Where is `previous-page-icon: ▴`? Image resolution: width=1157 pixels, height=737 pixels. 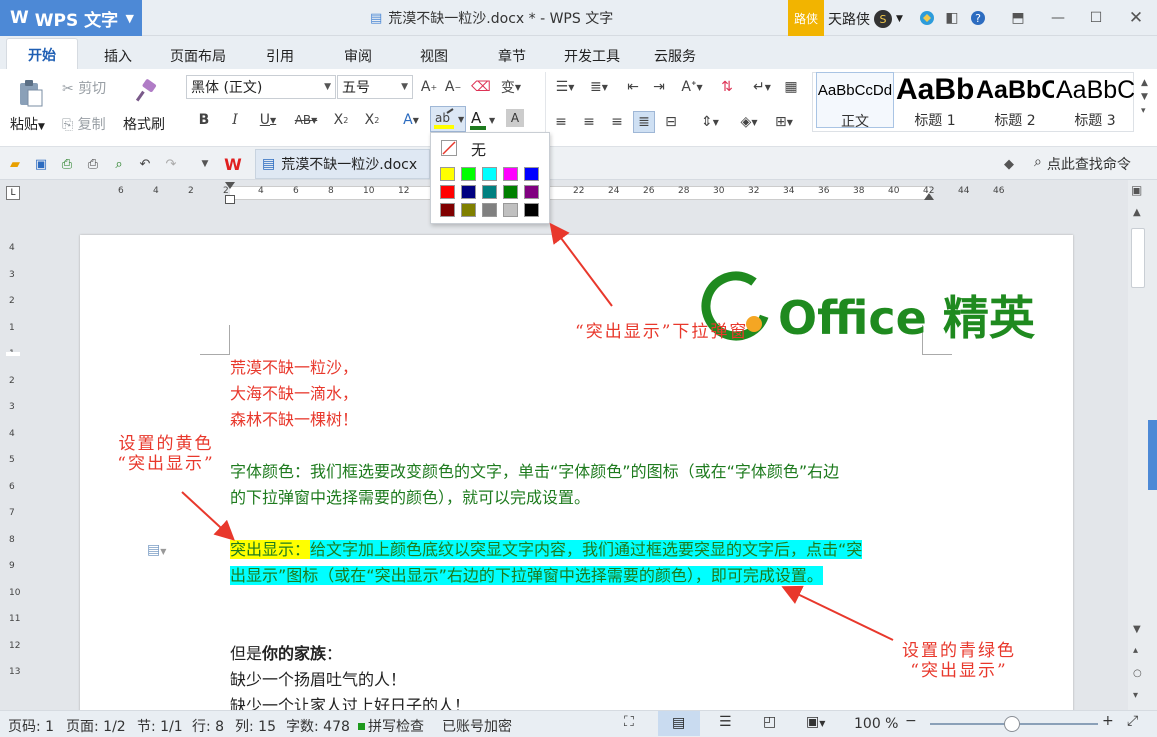
previous-page-icon: ▴ is located at coordinates (1135, 650).